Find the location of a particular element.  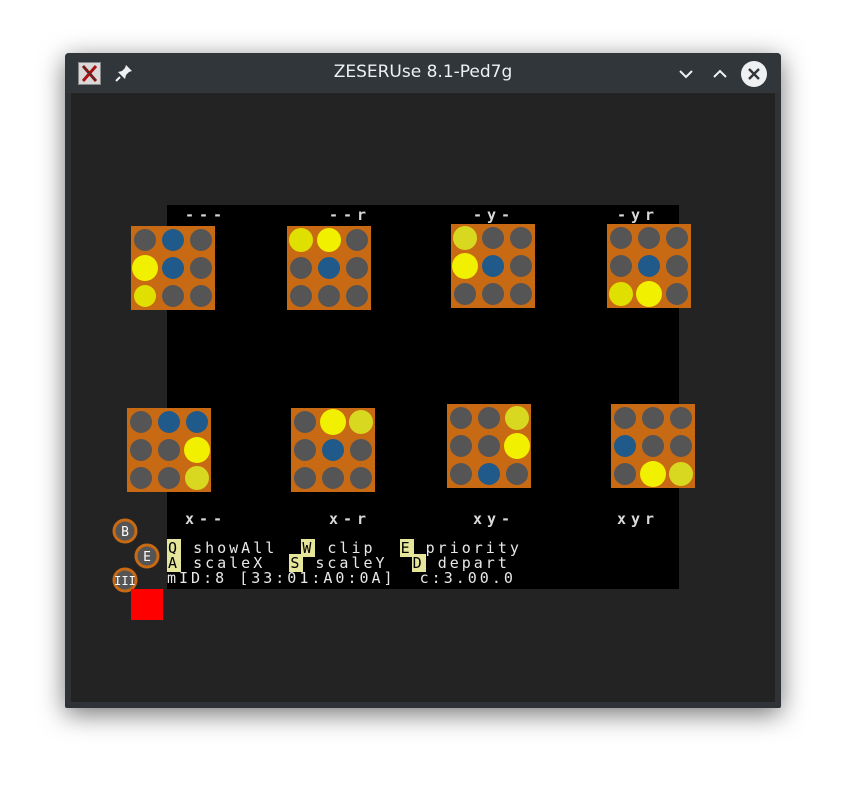

label-bottom-2: x-r is located at coordinates (350, 519).